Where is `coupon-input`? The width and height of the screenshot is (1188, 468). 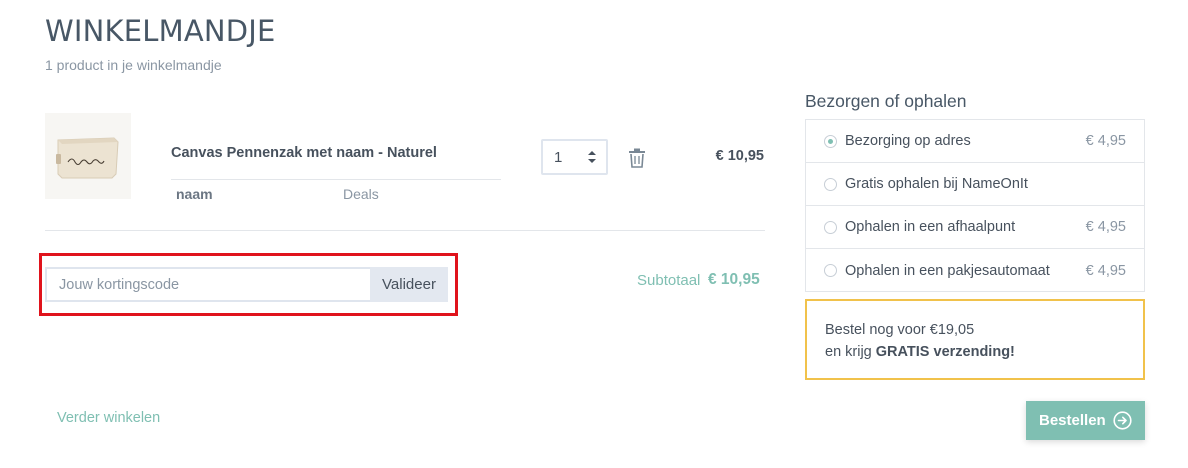
coupon-input is located at coordinates (208, 284).